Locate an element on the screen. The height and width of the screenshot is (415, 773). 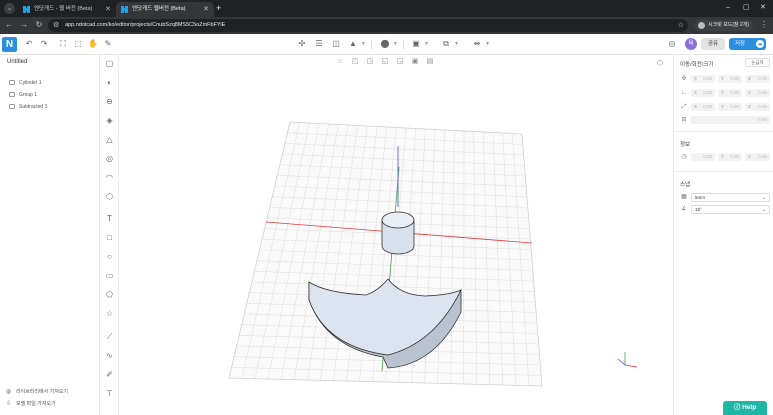
back-arrow-icon: ← is located at coordinates (9, 25).